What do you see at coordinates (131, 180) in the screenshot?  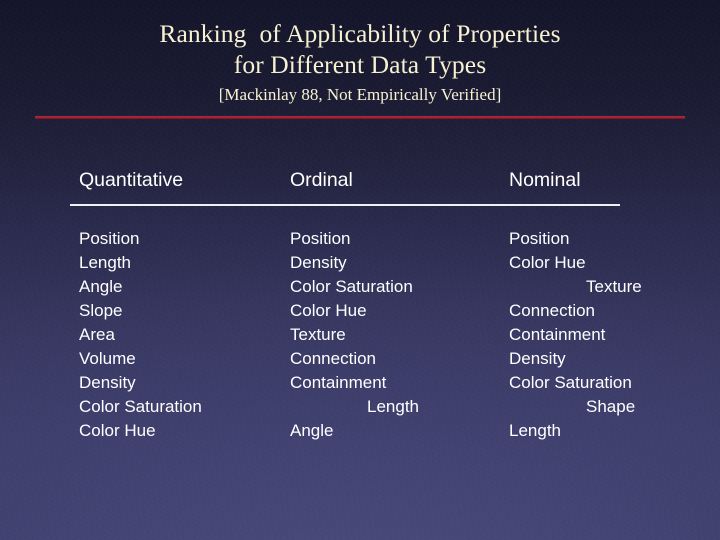 I see `column-header-quantitative: Quantitative` at bounding box center [131, 180].